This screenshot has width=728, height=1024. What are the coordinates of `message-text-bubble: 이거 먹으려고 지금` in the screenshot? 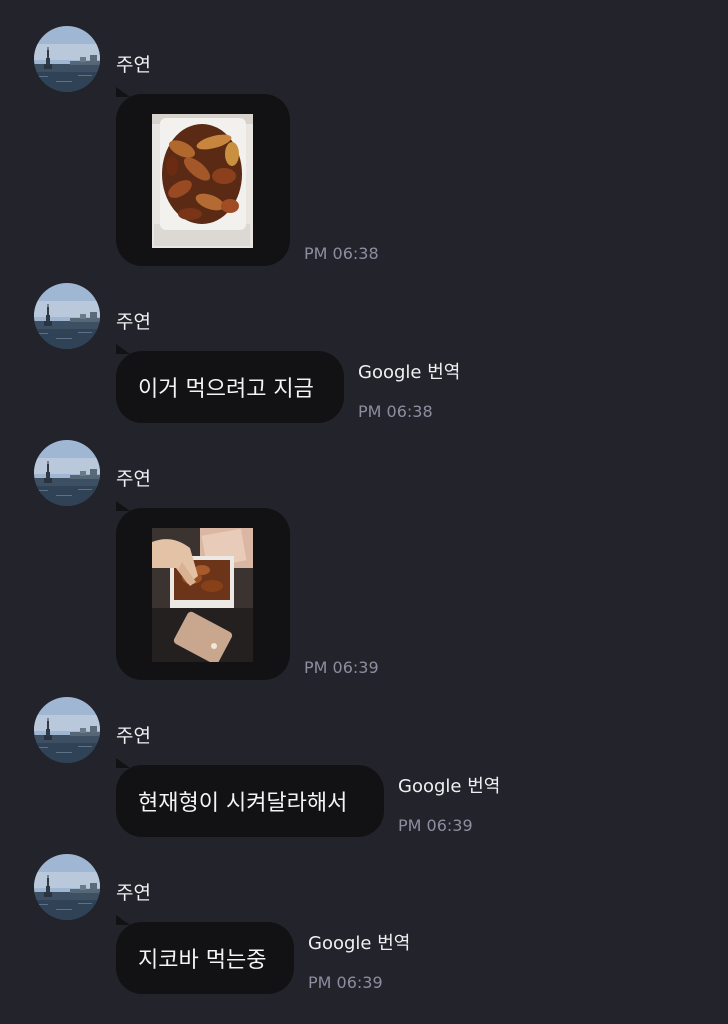 It's located at (230, 383).